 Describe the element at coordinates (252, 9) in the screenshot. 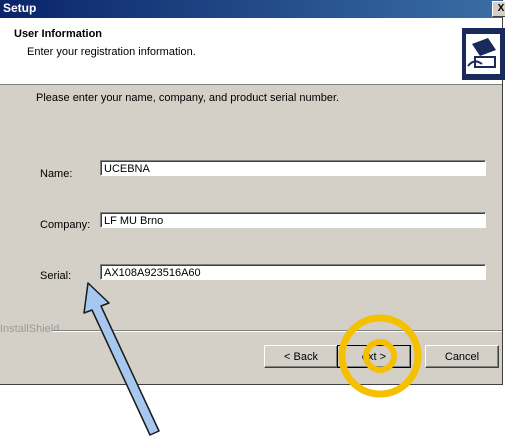

I see `title-bar: Setup X` at that location.